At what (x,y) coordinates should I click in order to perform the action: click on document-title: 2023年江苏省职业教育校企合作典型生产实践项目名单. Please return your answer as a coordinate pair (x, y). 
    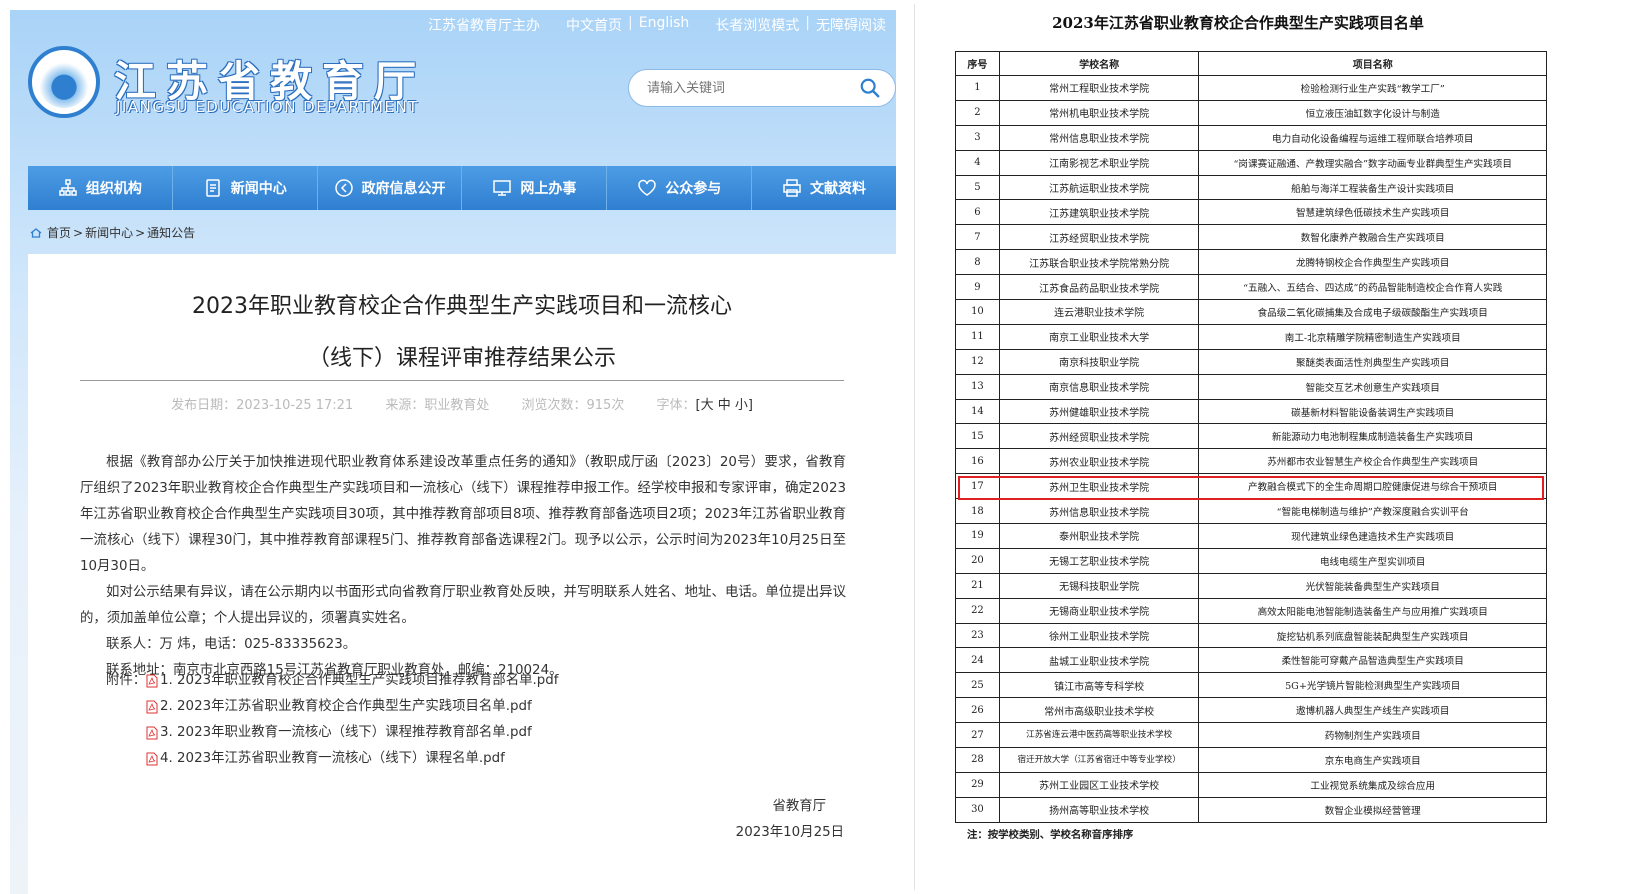
    Looking at the image, I should click on (1238, 23).